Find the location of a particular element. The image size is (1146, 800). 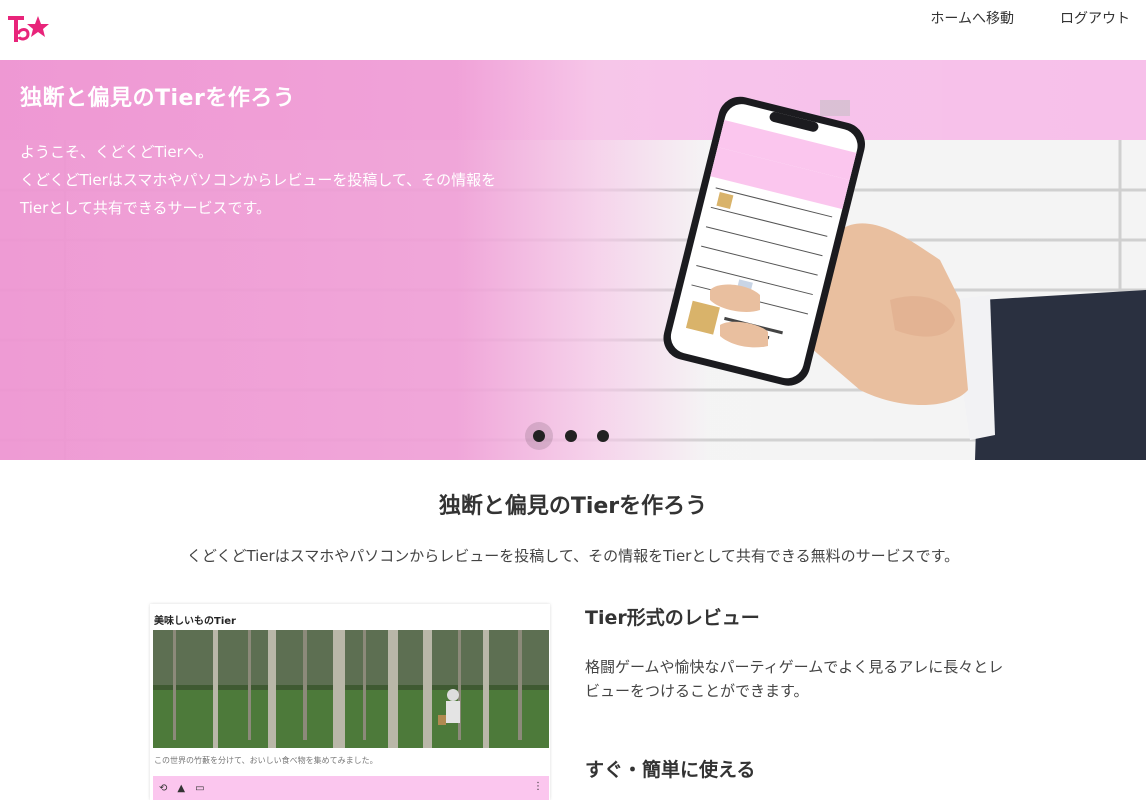

hero-text-line: Tierとして共有できるサービスです。 is located at coordinates (146, 208).